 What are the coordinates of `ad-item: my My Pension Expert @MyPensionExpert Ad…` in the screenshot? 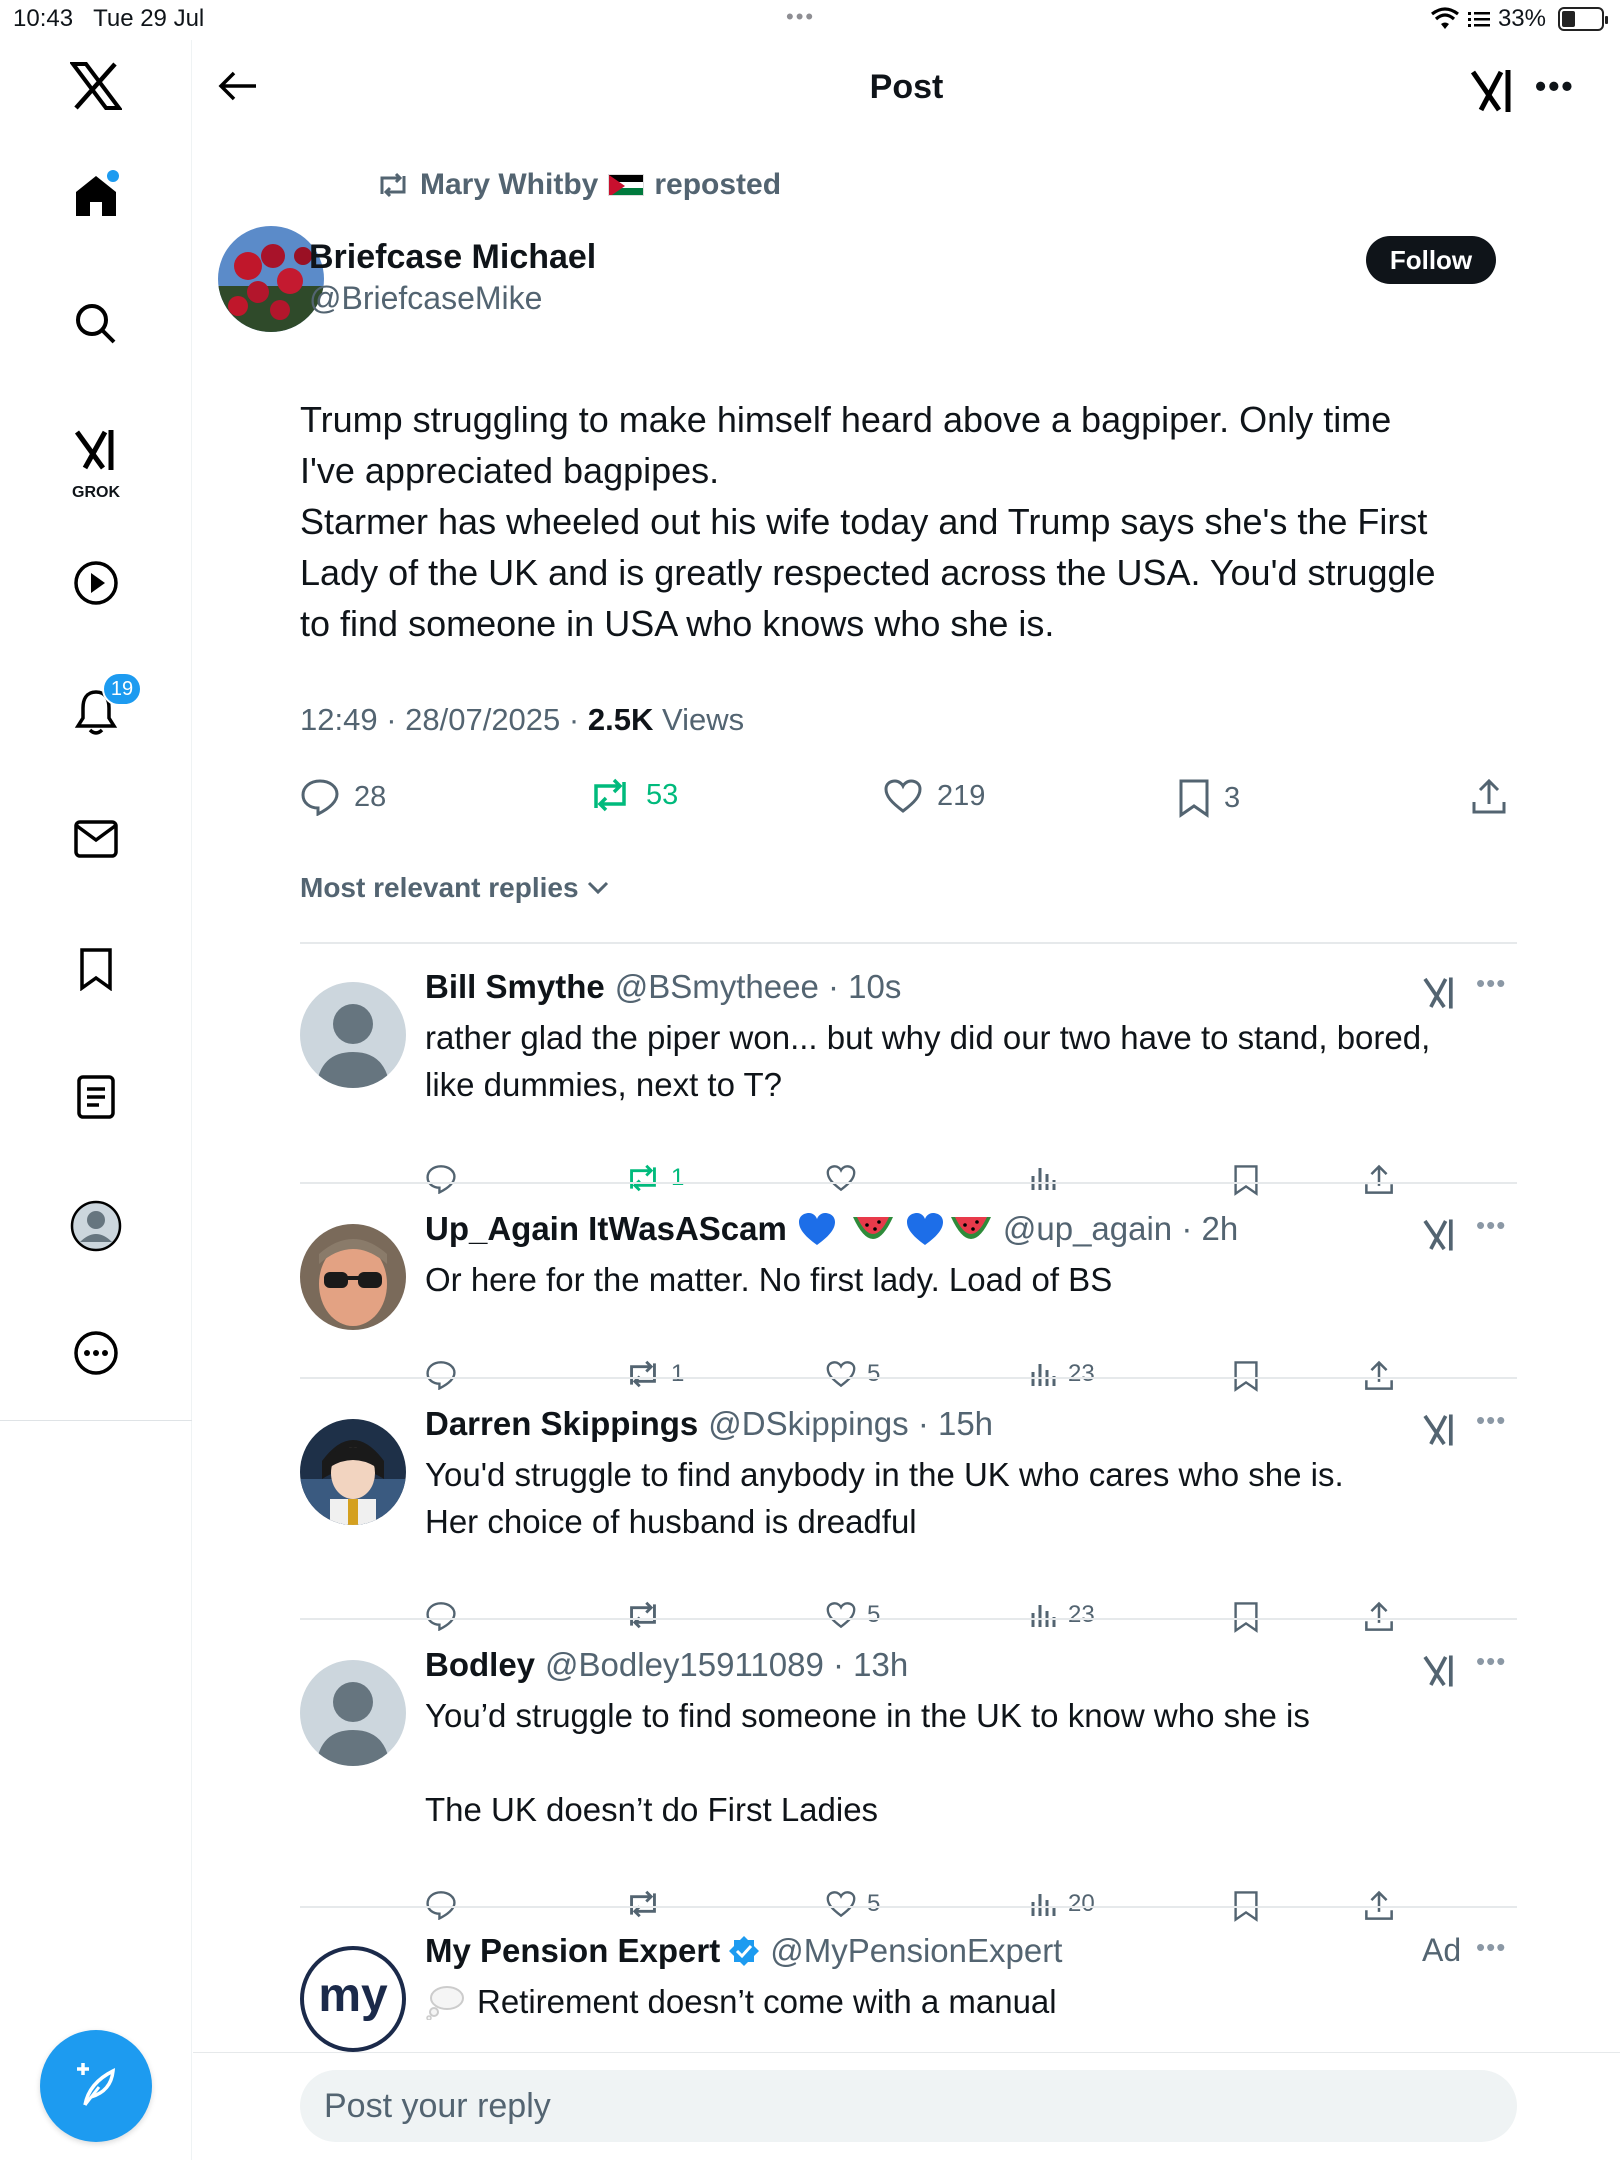 It's located at (908, 1997).